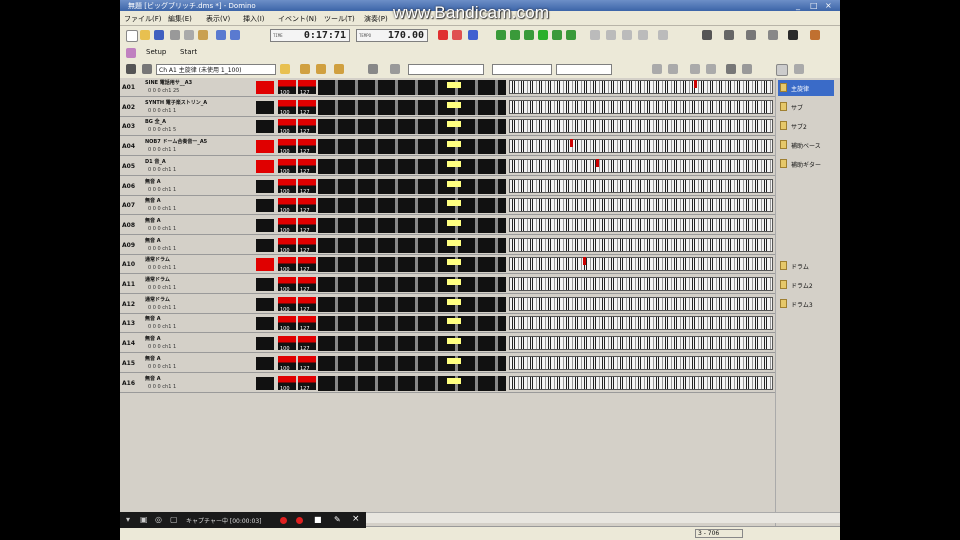  Describe the element at coordinates (657, 69) in the screenshot. I see `zoom-in-icon` at that location.